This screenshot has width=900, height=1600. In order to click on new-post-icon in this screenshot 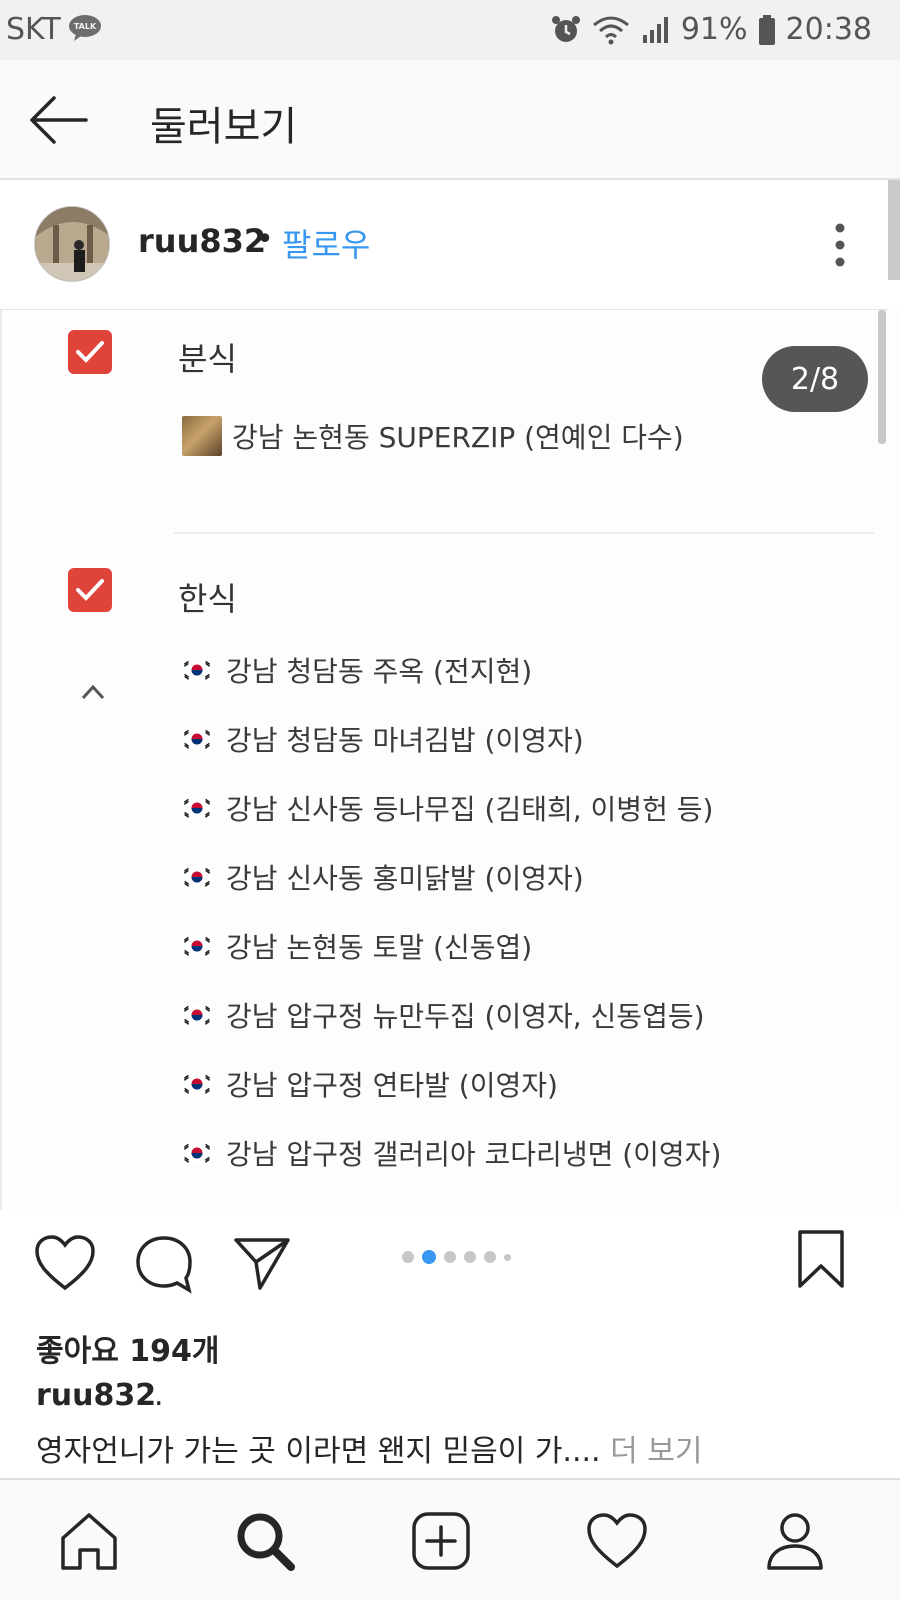, I will do `click(441, 1541)`.